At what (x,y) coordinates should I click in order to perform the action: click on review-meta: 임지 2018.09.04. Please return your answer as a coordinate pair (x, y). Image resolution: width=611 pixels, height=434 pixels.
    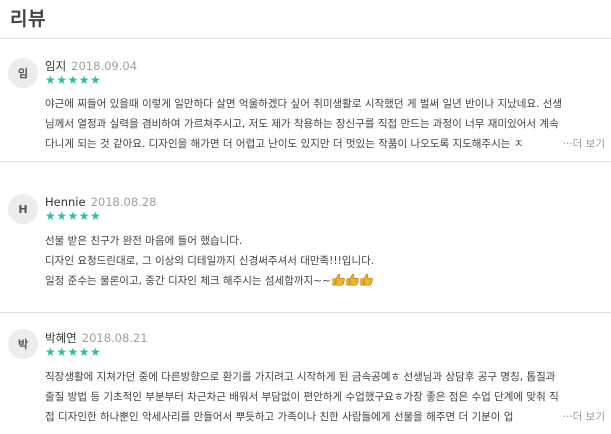
    Looking at the image, I should click on (91, 66).